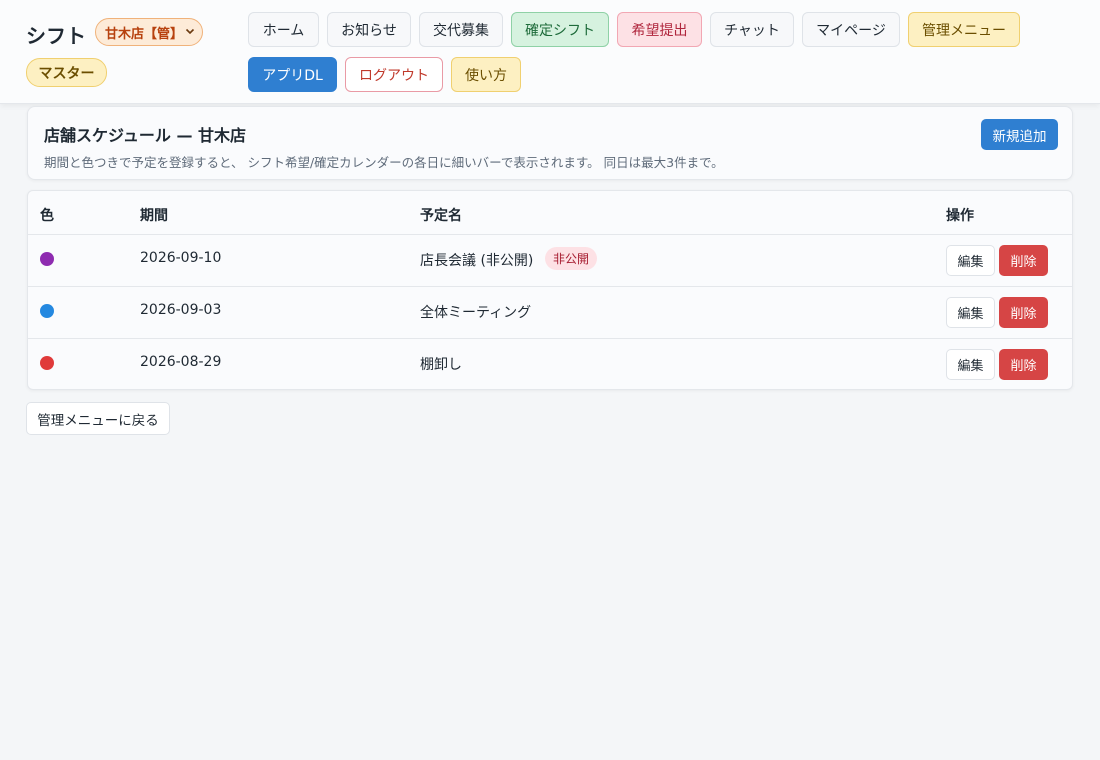 The height and width of the screenshot is (760, 1100). Describe the element at coordinates (154, 216) in the screenshot. I see `column-header-period: 期間` at that location.